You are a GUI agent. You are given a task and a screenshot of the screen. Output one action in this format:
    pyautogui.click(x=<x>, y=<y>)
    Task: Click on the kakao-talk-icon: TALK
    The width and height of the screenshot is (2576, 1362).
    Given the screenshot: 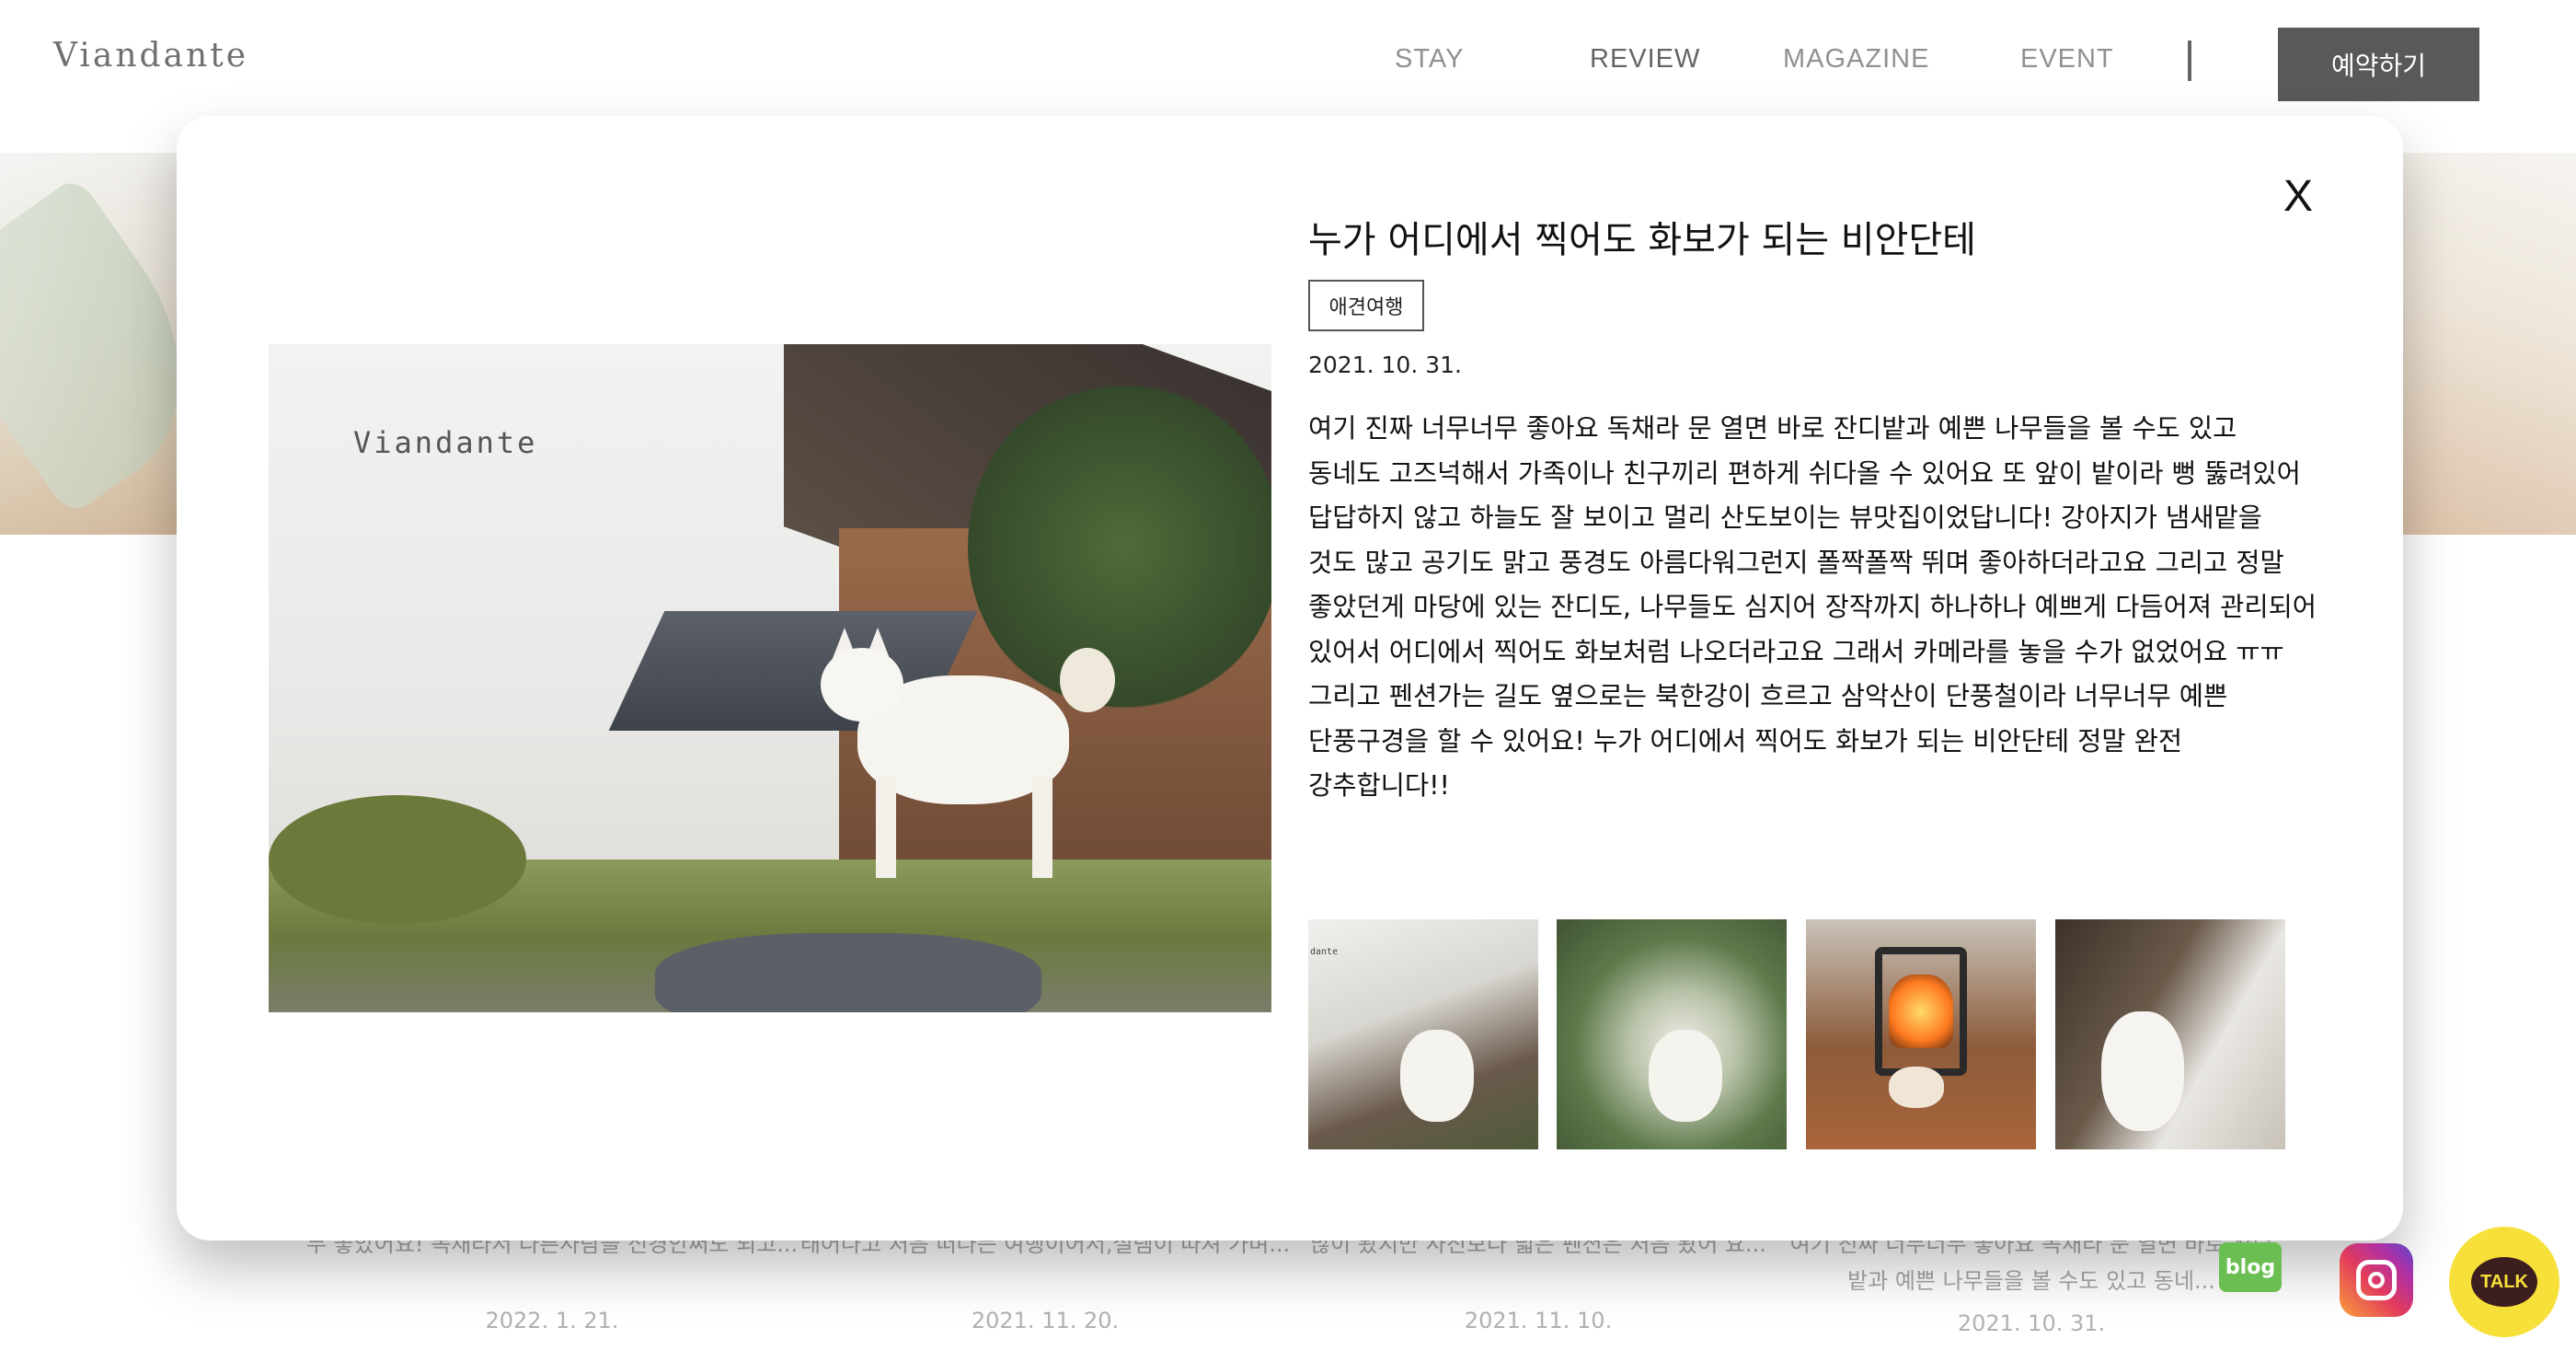 What is the action you would take?
    pyautogui.click(x=2504, y=1282)
    